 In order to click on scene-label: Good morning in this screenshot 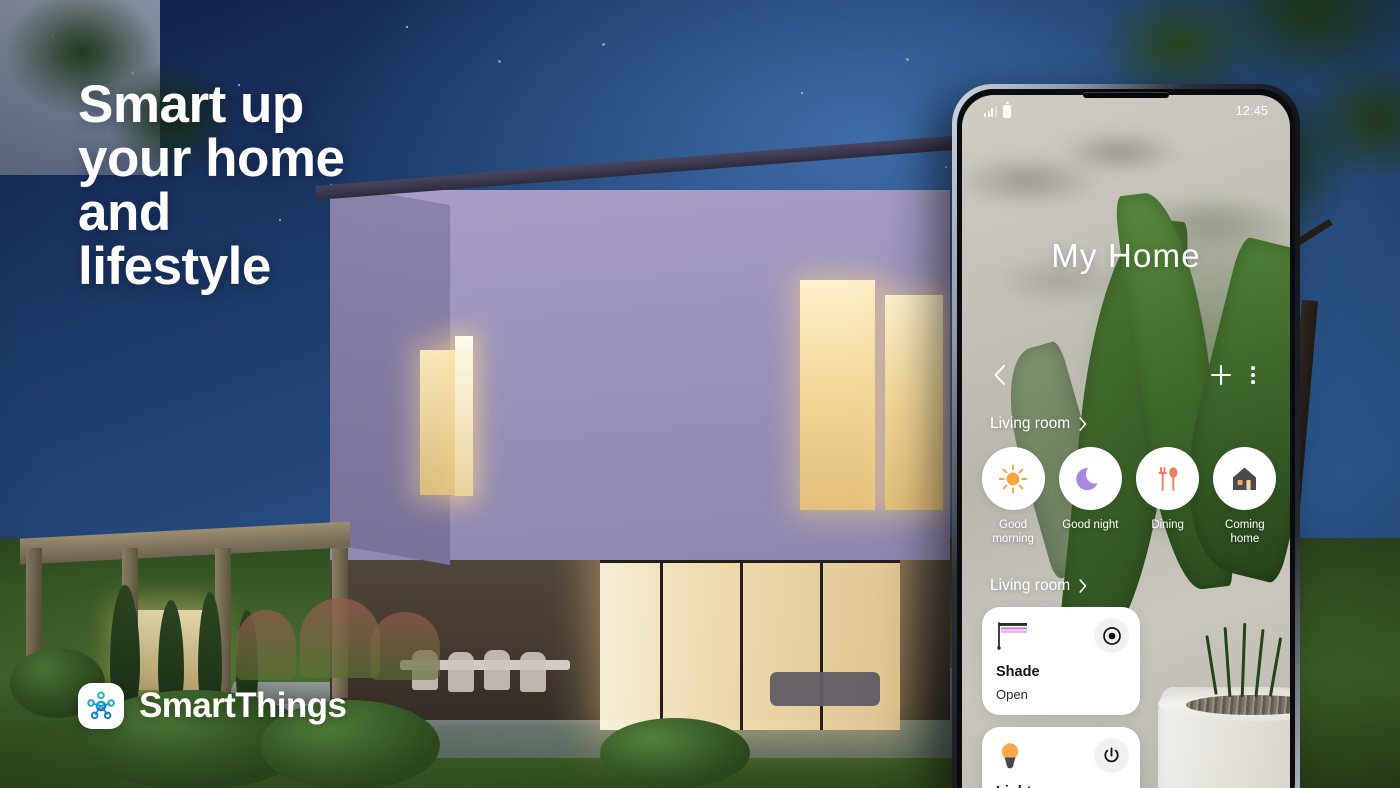, I will do `click(1013, 532)`.